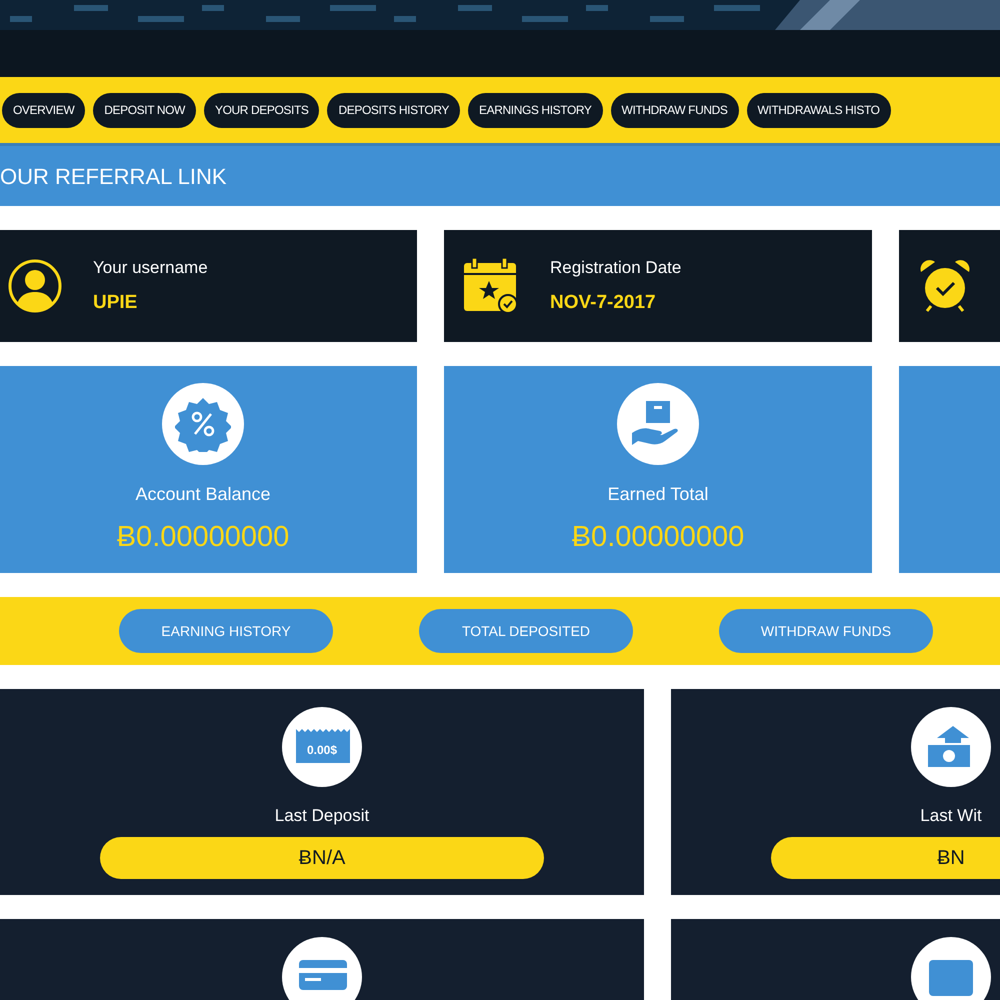 Image resolution: width=1000 pixels, height=1000 pixels. I want to click on nav-tab: DEPOSITS HISTORY, so click(393, 110).